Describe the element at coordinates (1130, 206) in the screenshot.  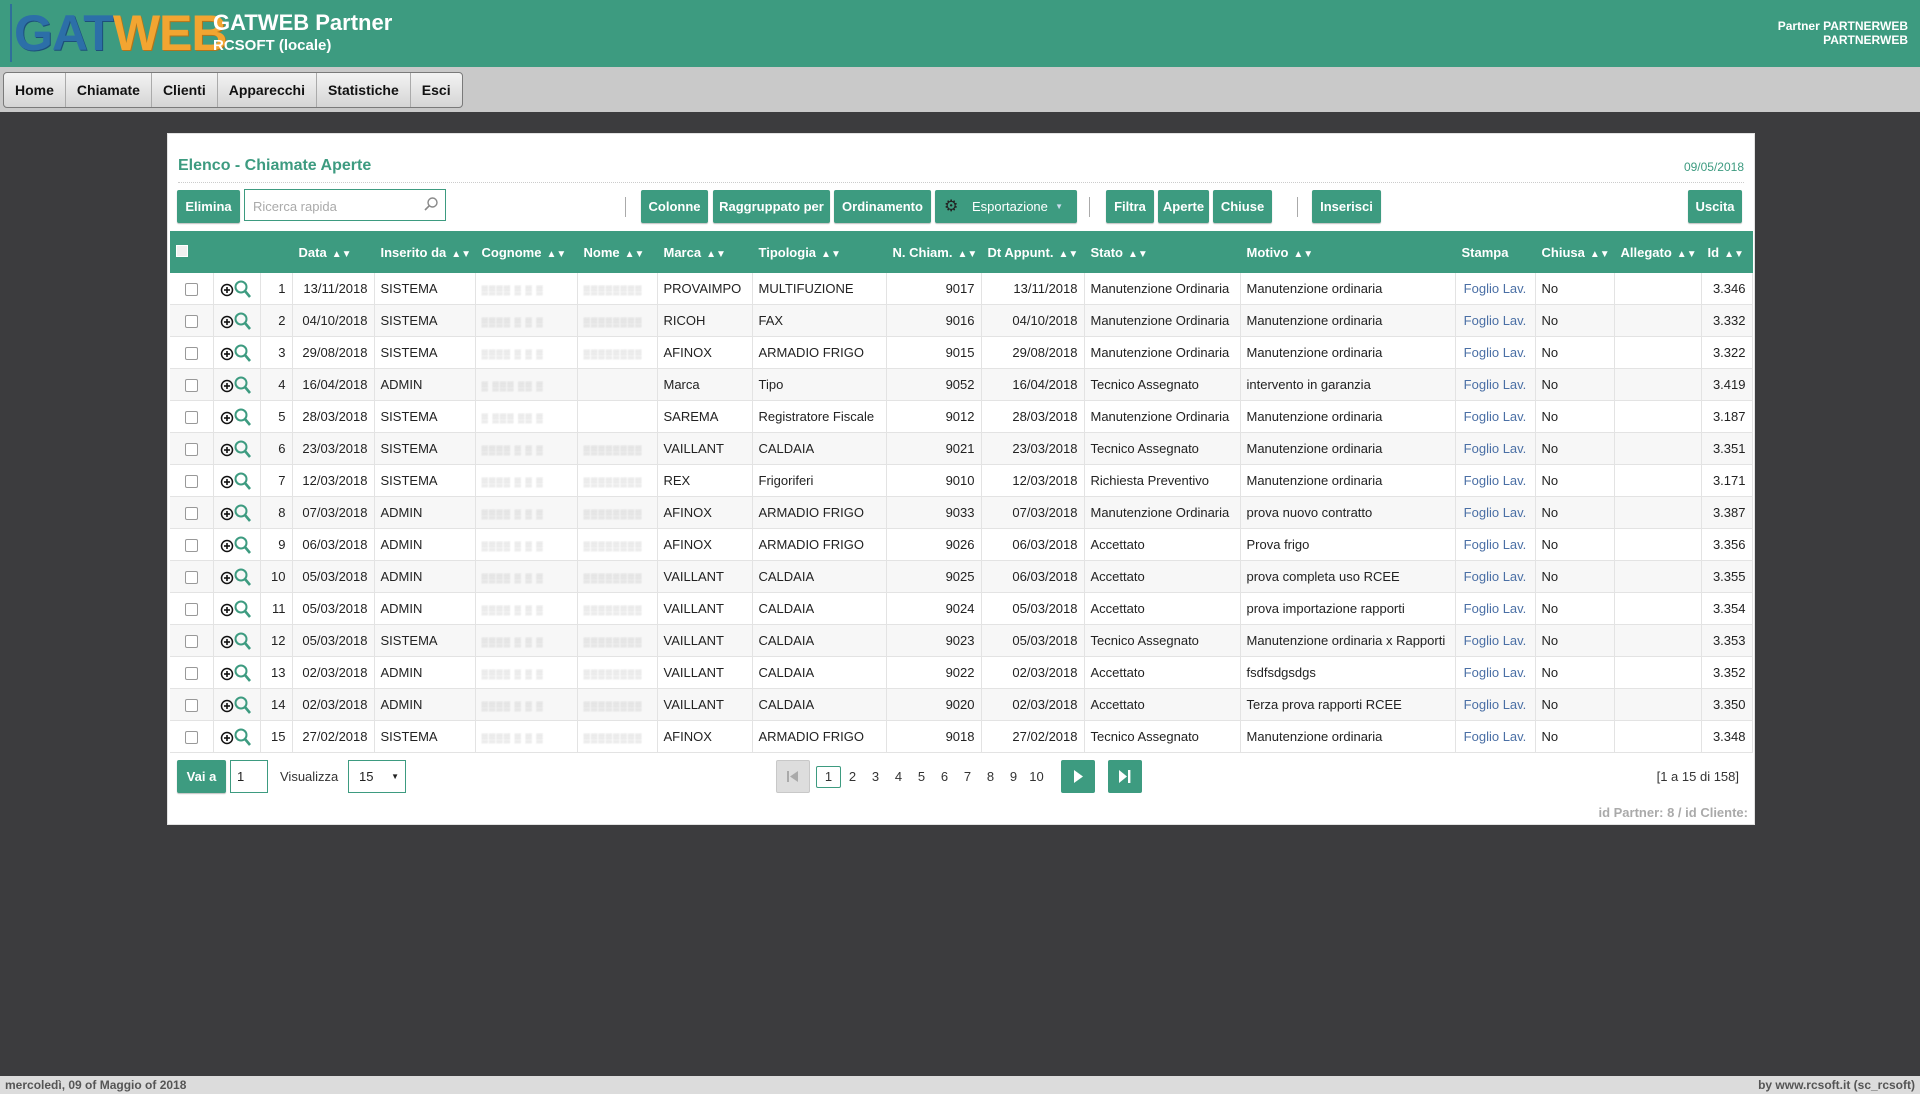
I see `filter-button: Filtra` at that location.